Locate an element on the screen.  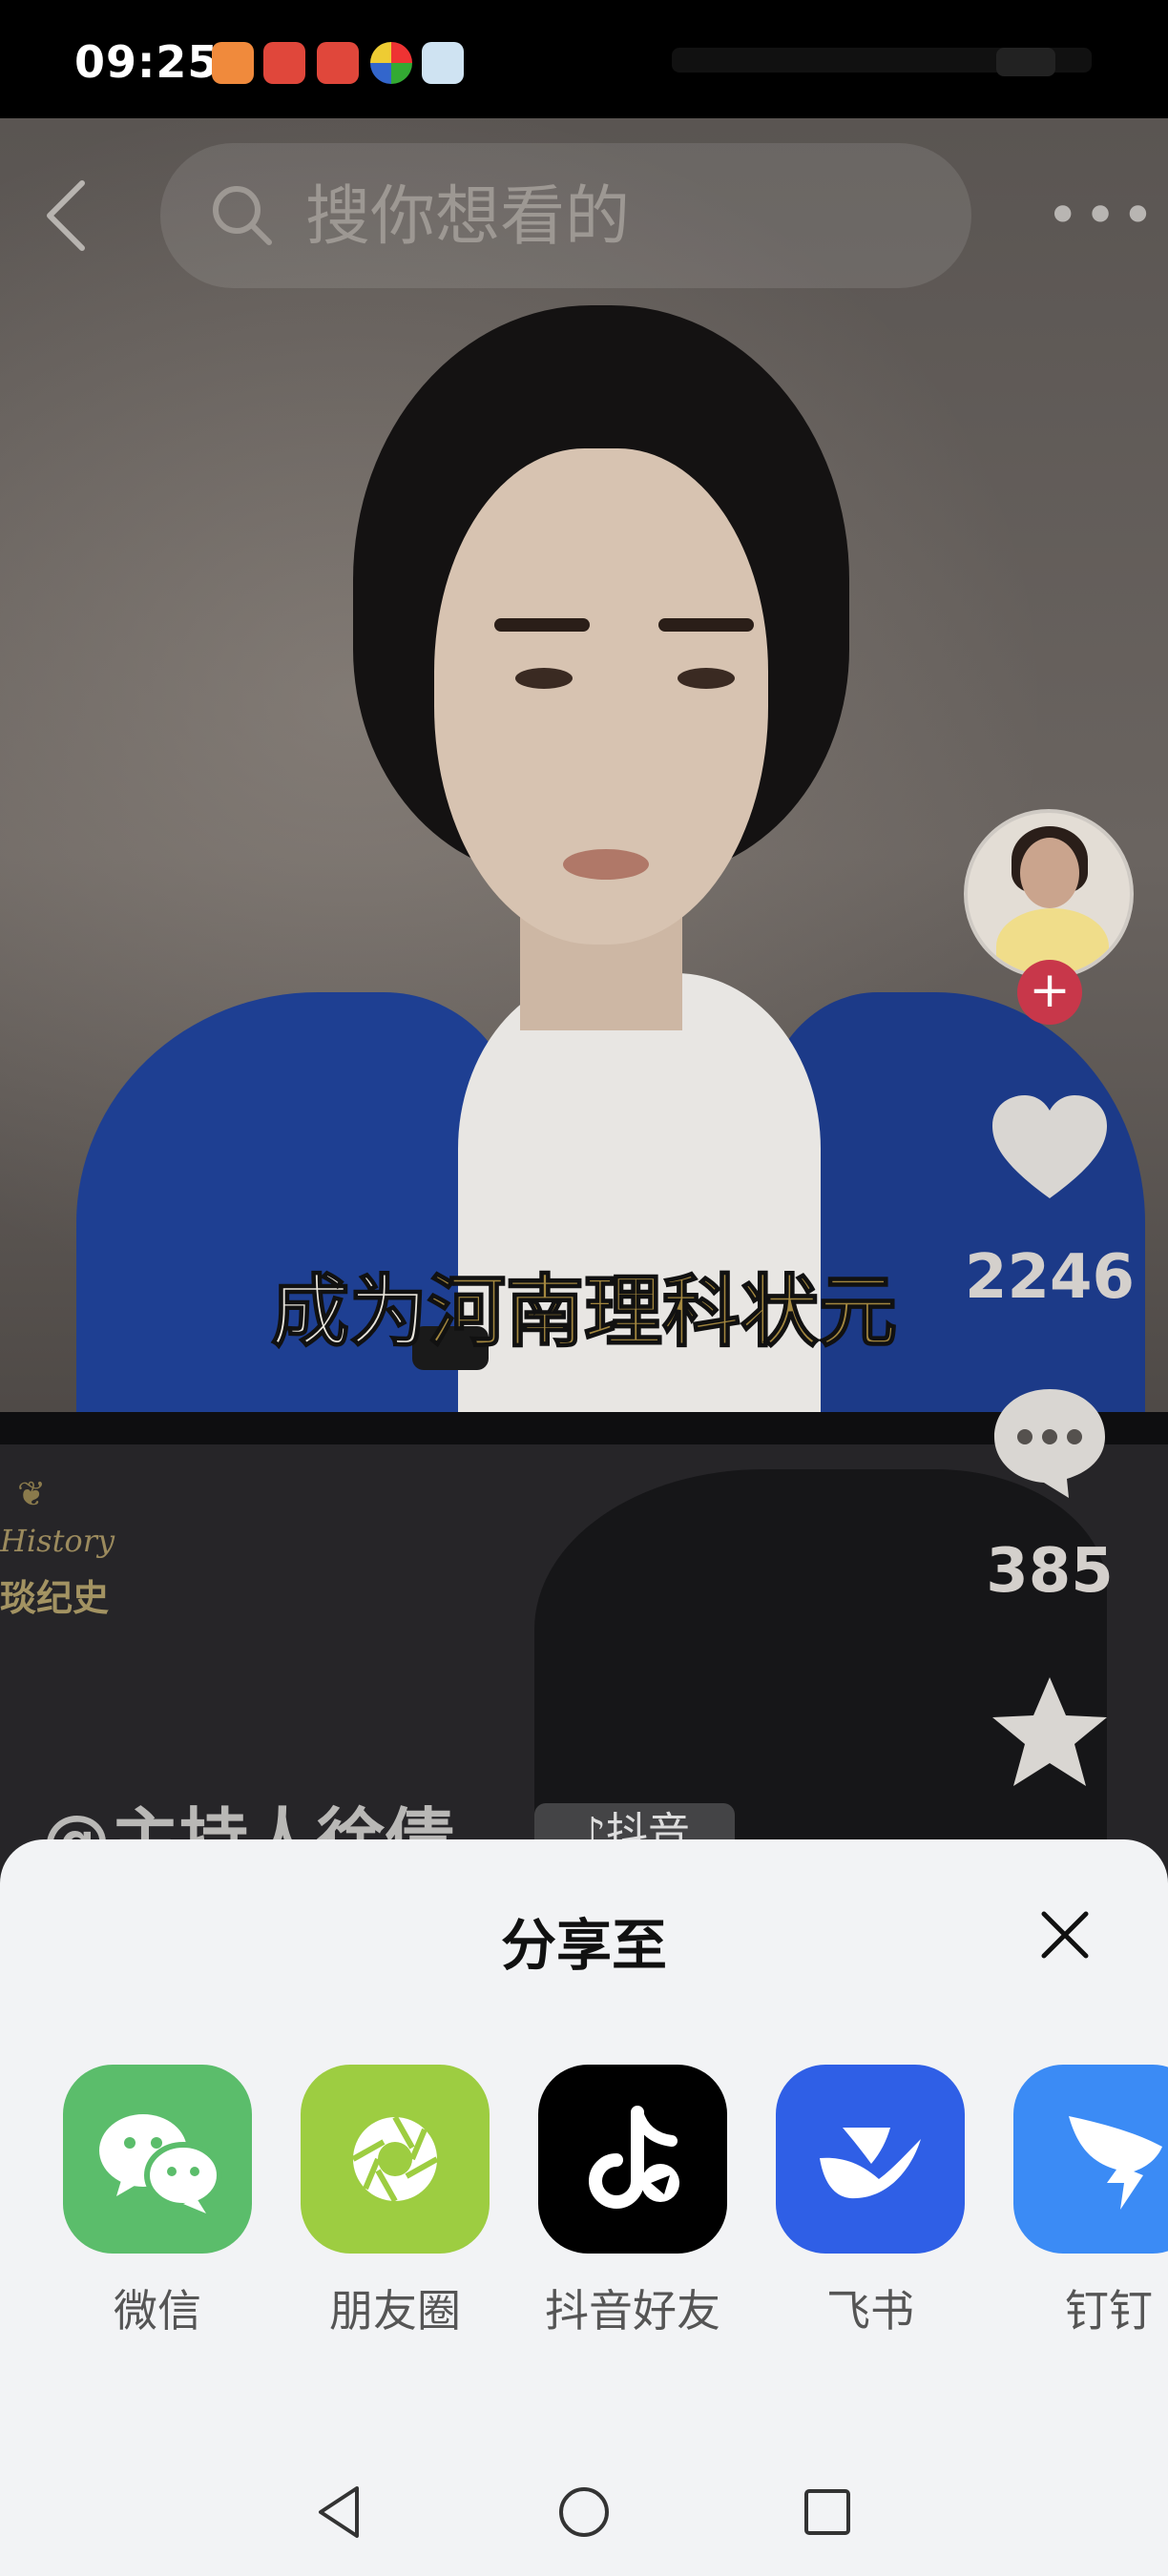
nav-recents-icon is located at coordinates (827, 2512).